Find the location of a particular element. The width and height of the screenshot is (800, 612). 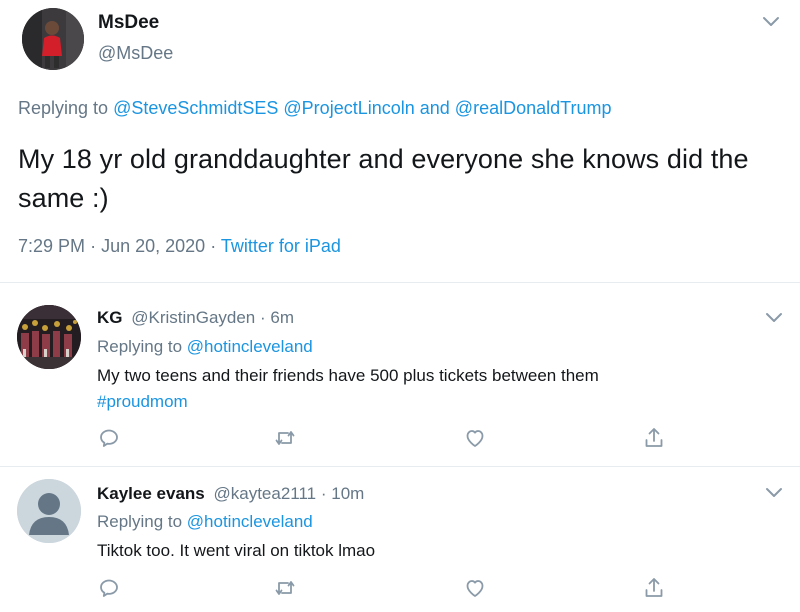

display-name: MsDee is located at coordinates (128, 23).